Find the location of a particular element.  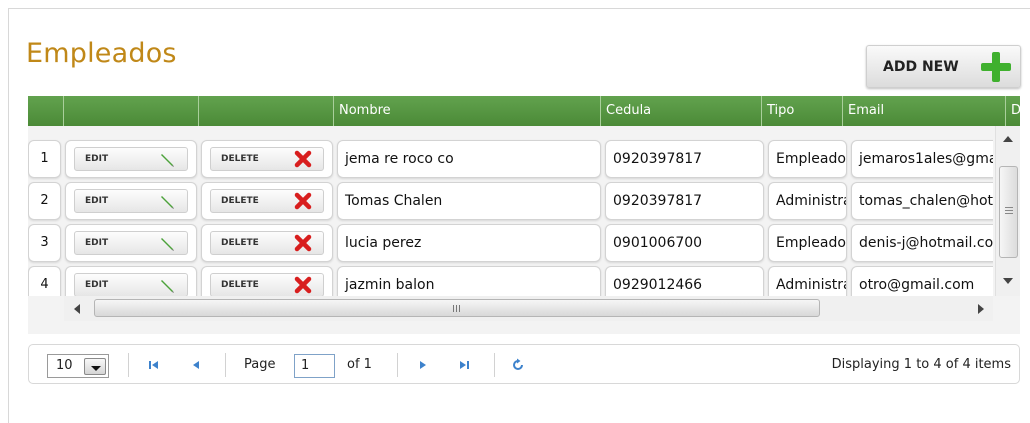

row-number: 4 is located at coordinates (44, 281).